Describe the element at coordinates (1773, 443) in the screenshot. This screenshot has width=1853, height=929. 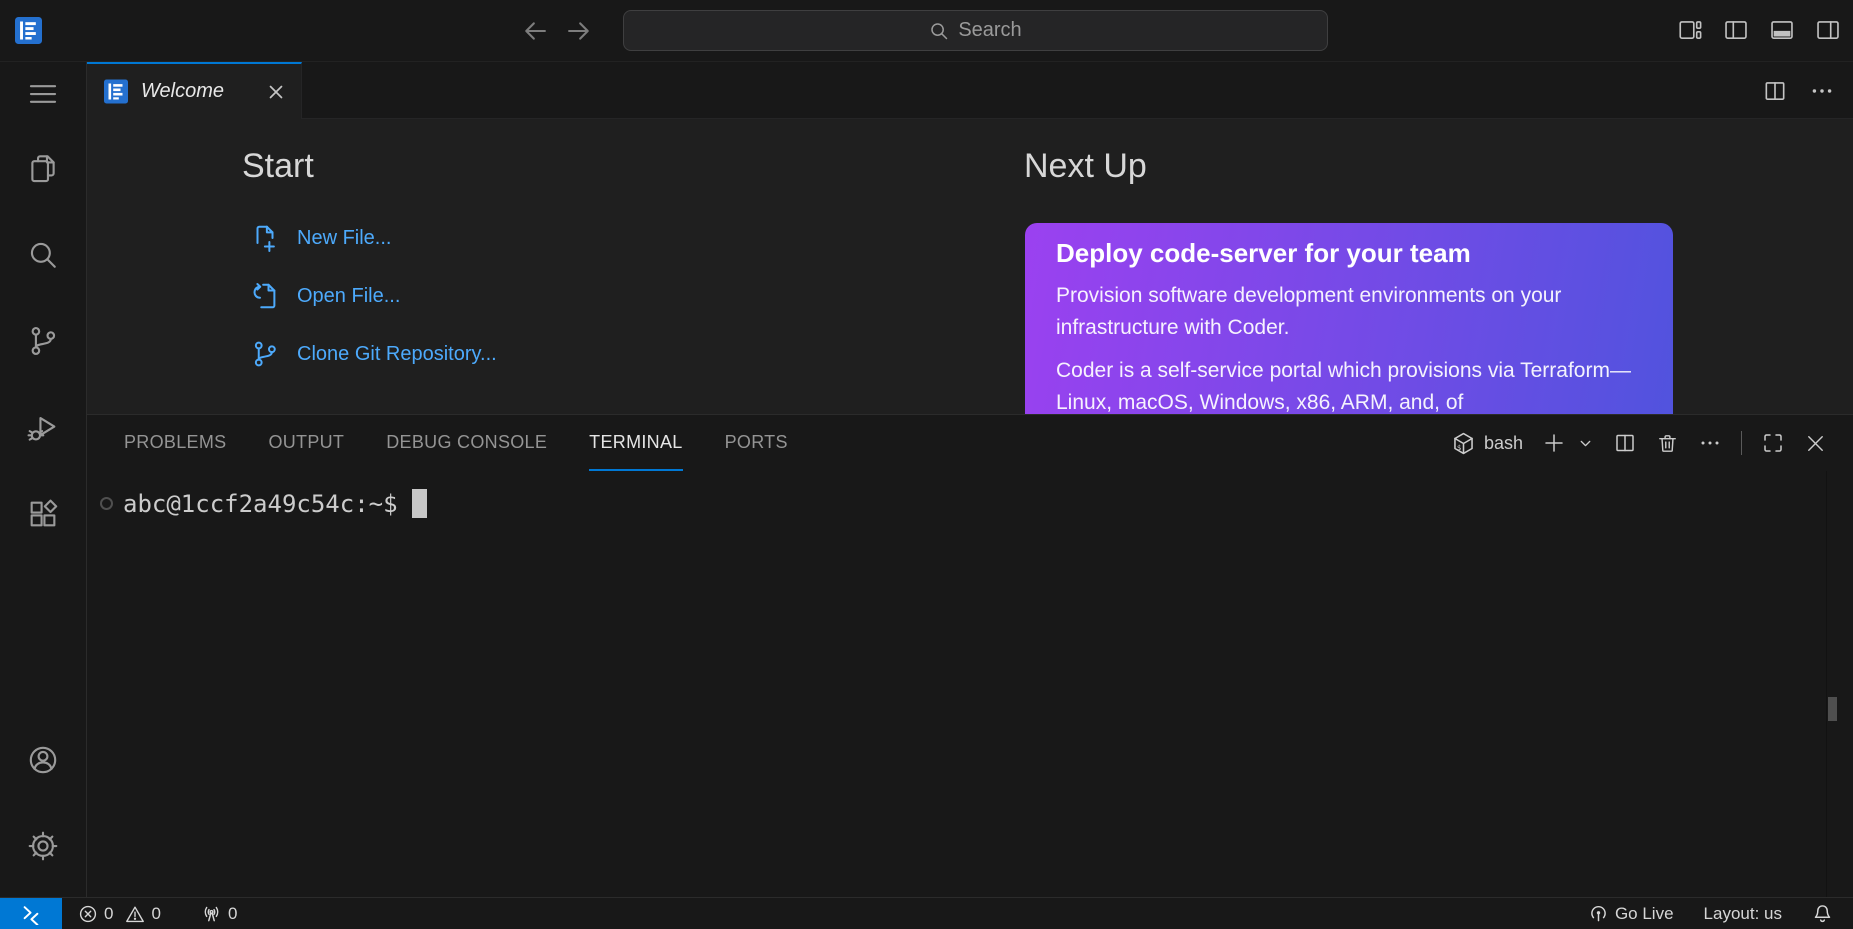
I see `maximize-panel-icon` at that location.